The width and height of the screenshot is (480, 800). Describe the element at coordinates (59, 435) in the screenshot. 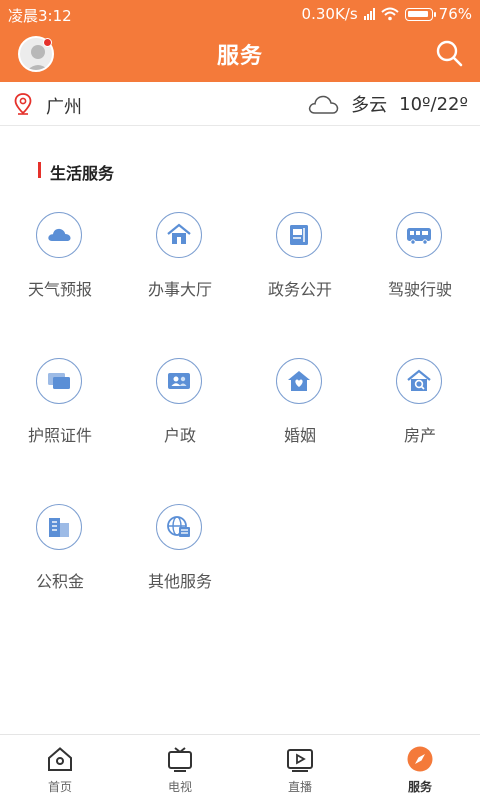

I see `service-label: 护照证件` at that location.